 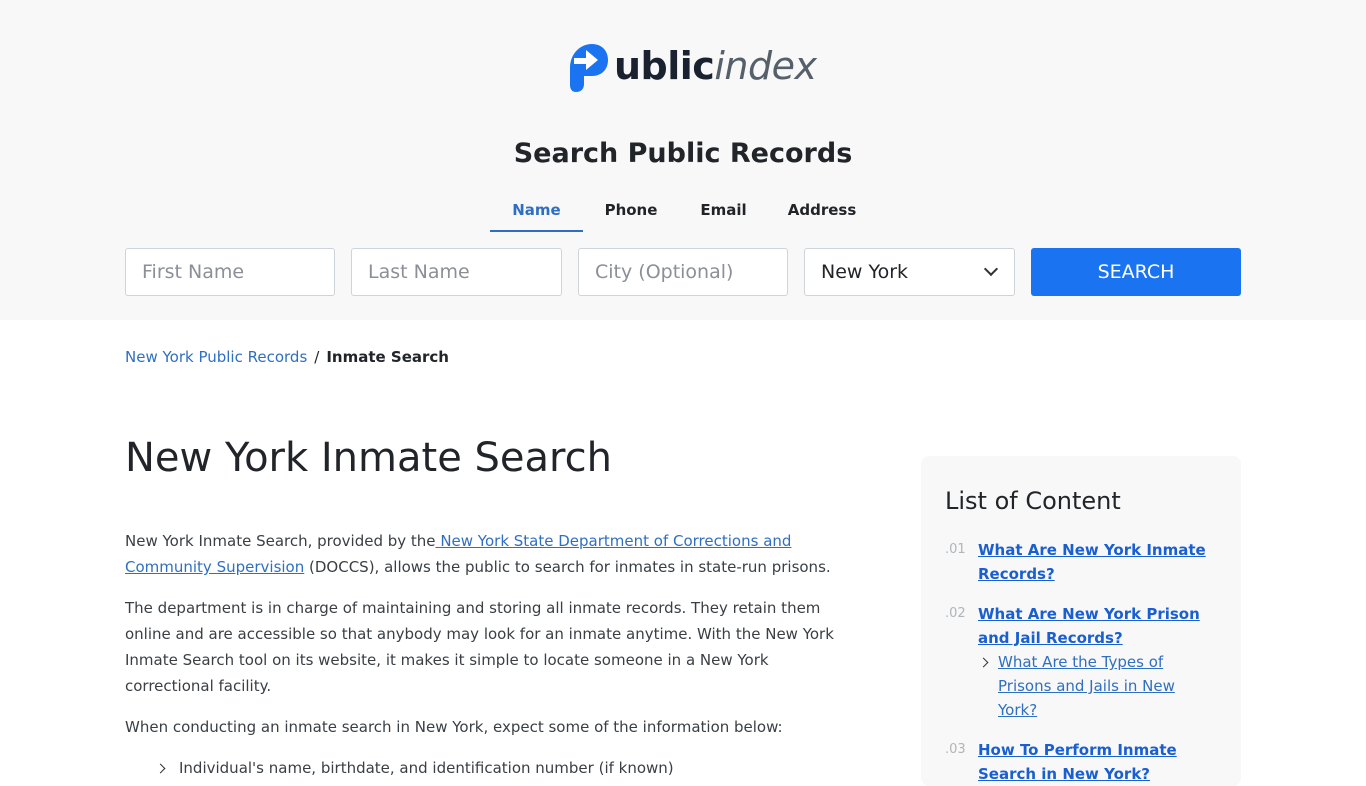 I want to click on tab-email: Email, so click(x=723, y=212).